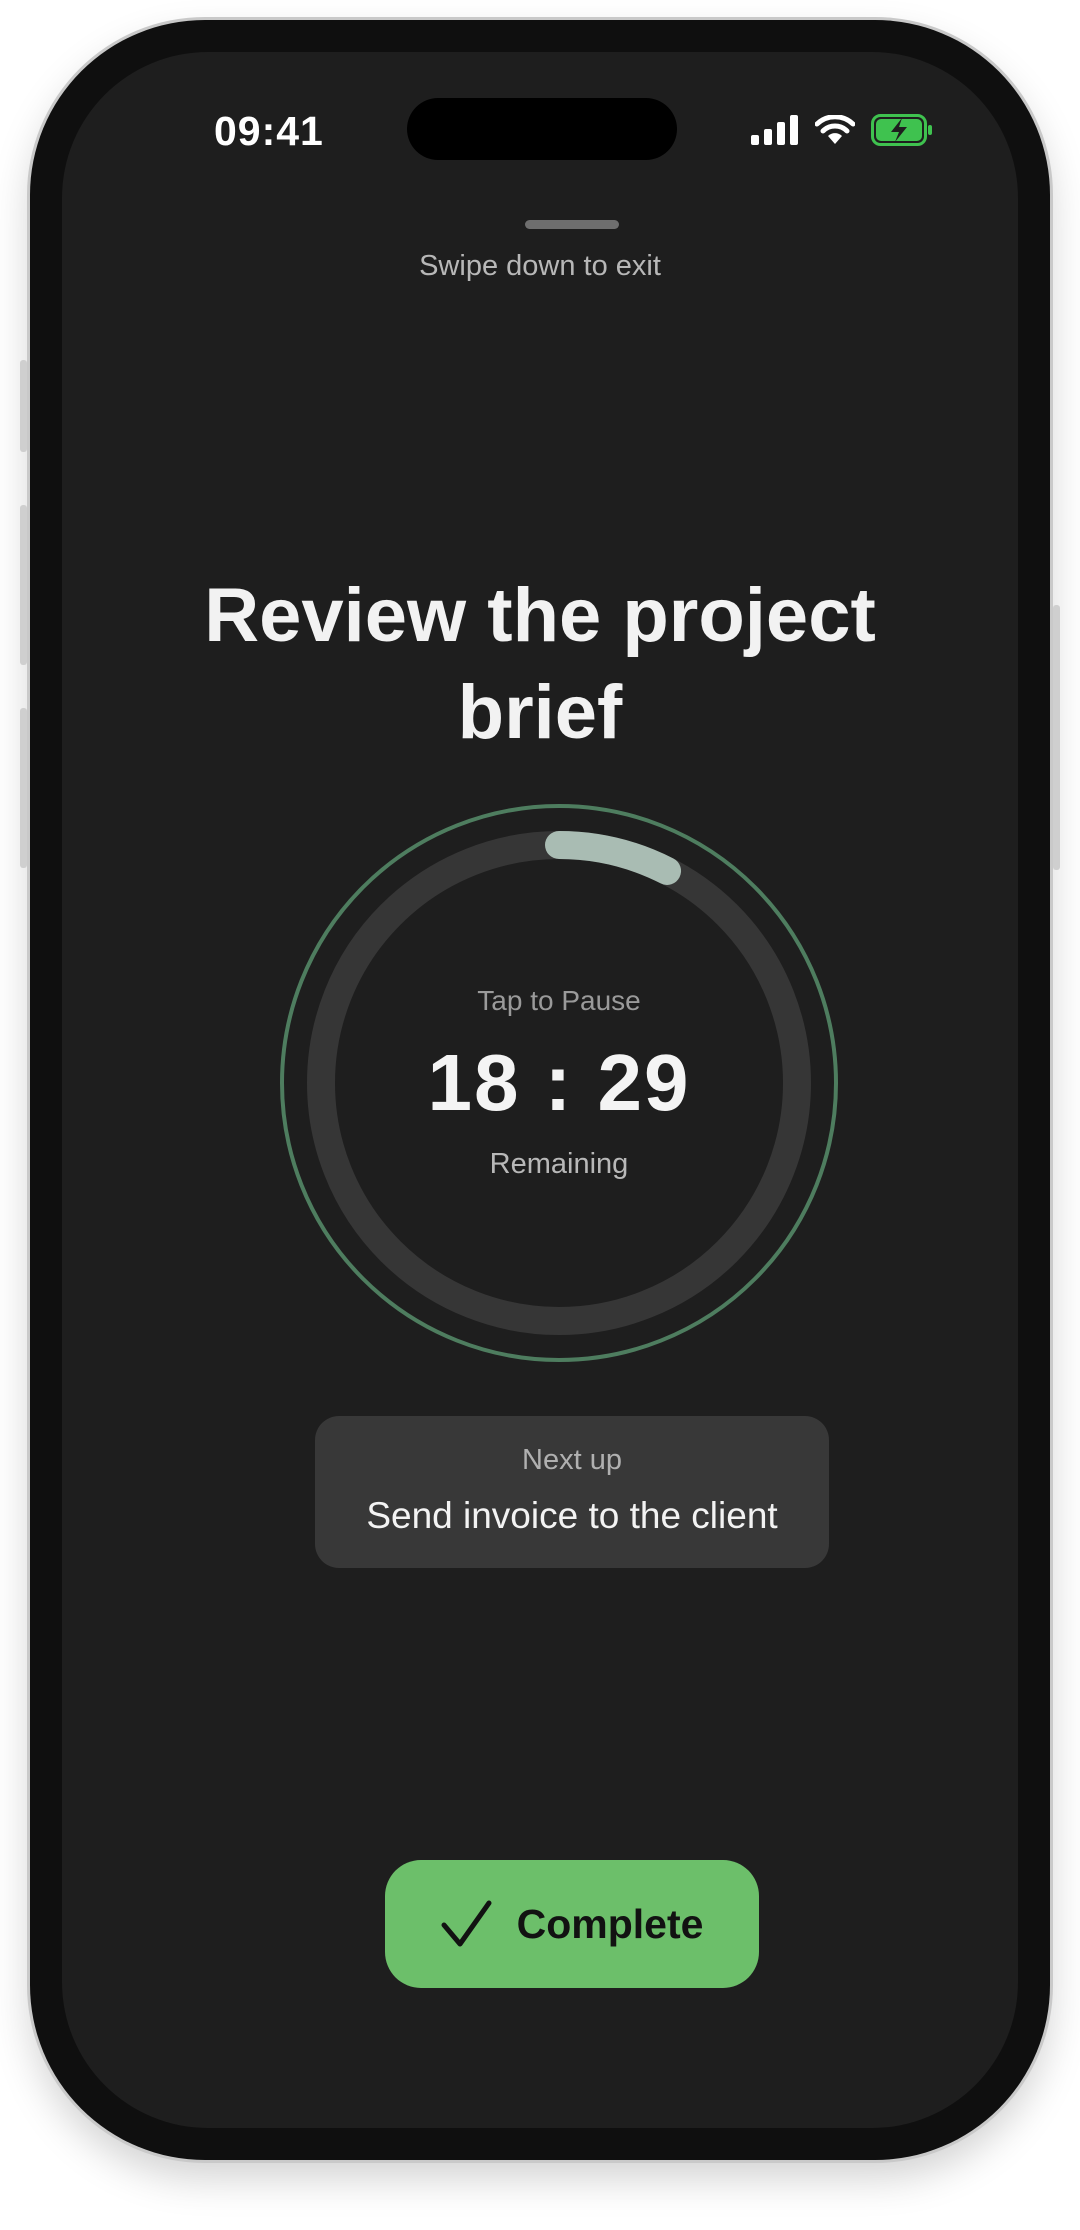  Describe the element at coordinates (613, 858) in the screenshot. I see `timer-progress-arc` at that location.